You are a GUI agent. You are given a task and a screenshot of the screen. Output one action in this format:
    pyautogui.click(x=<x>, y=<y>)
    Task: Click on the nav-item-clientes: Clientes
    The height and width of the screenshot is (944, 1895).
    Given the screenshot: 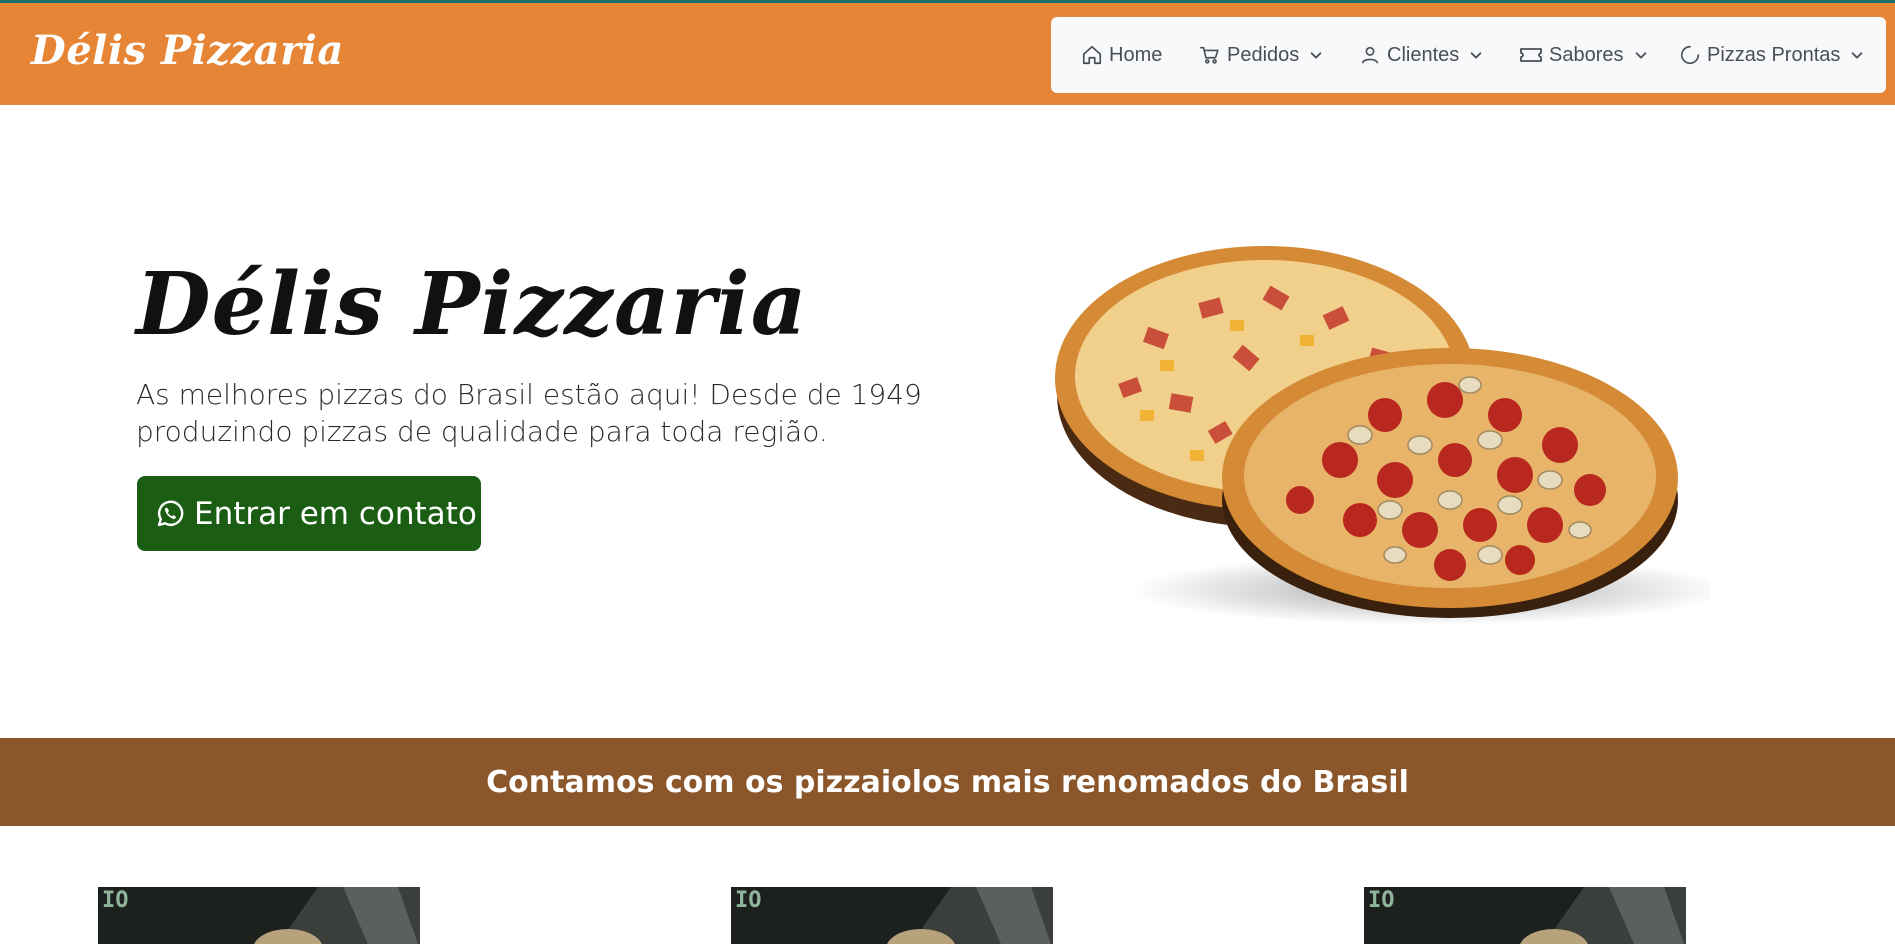 What is the action you would take?
    pyautogui.click(x=1421, y=55)
    